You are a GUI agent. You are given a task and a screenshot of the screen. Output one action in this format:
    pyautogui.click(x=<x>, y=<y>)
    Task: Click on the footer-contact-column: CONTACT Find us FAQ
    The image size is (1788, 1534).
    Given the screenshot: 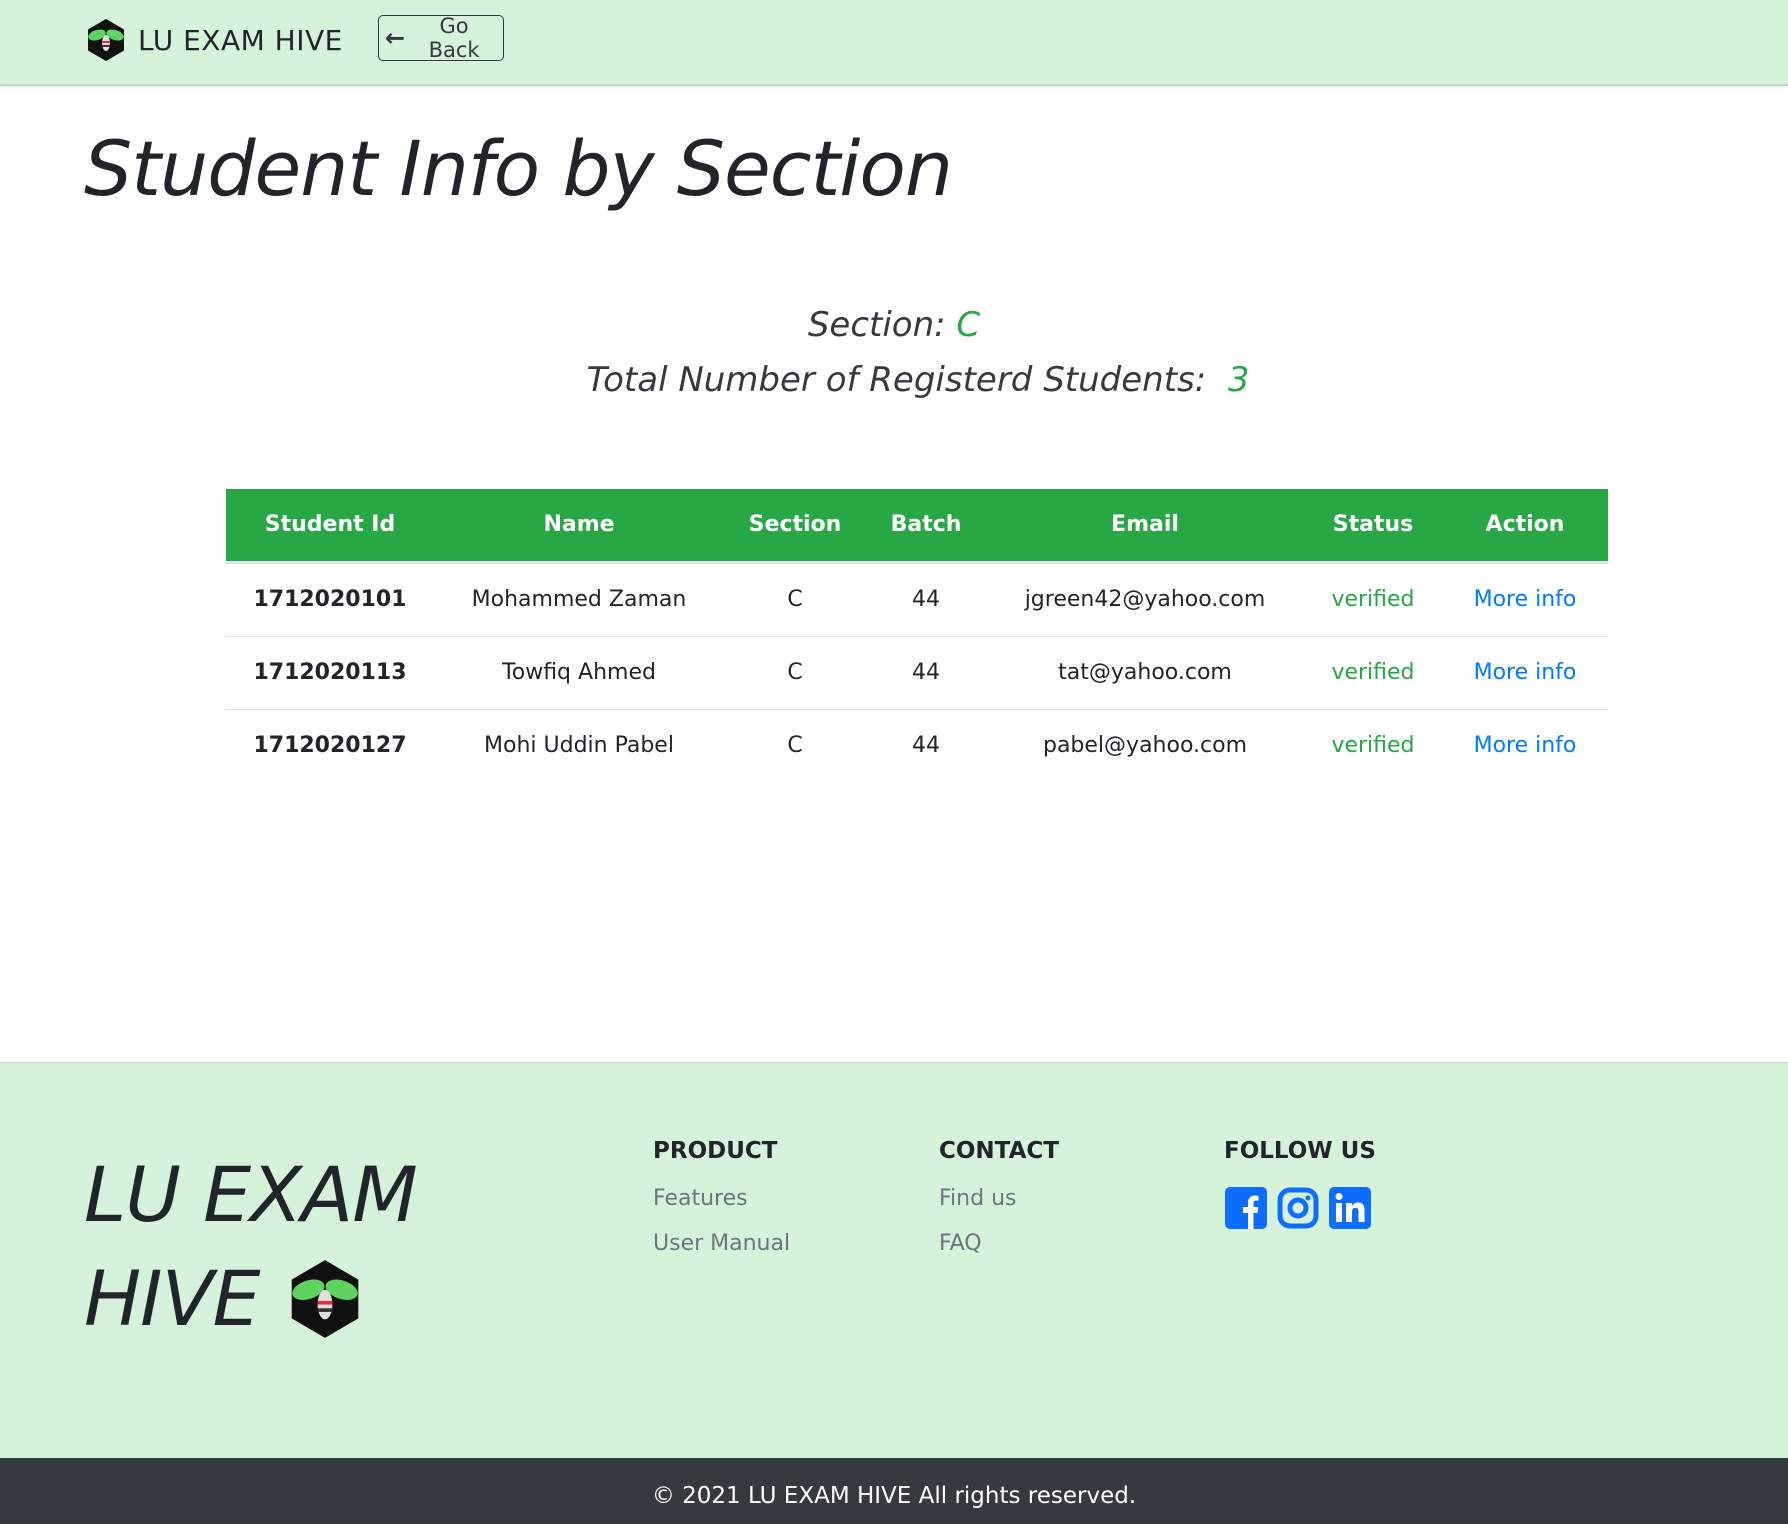 What is the action you would take?
    pyautogui.click(x=999, y=1207)
    